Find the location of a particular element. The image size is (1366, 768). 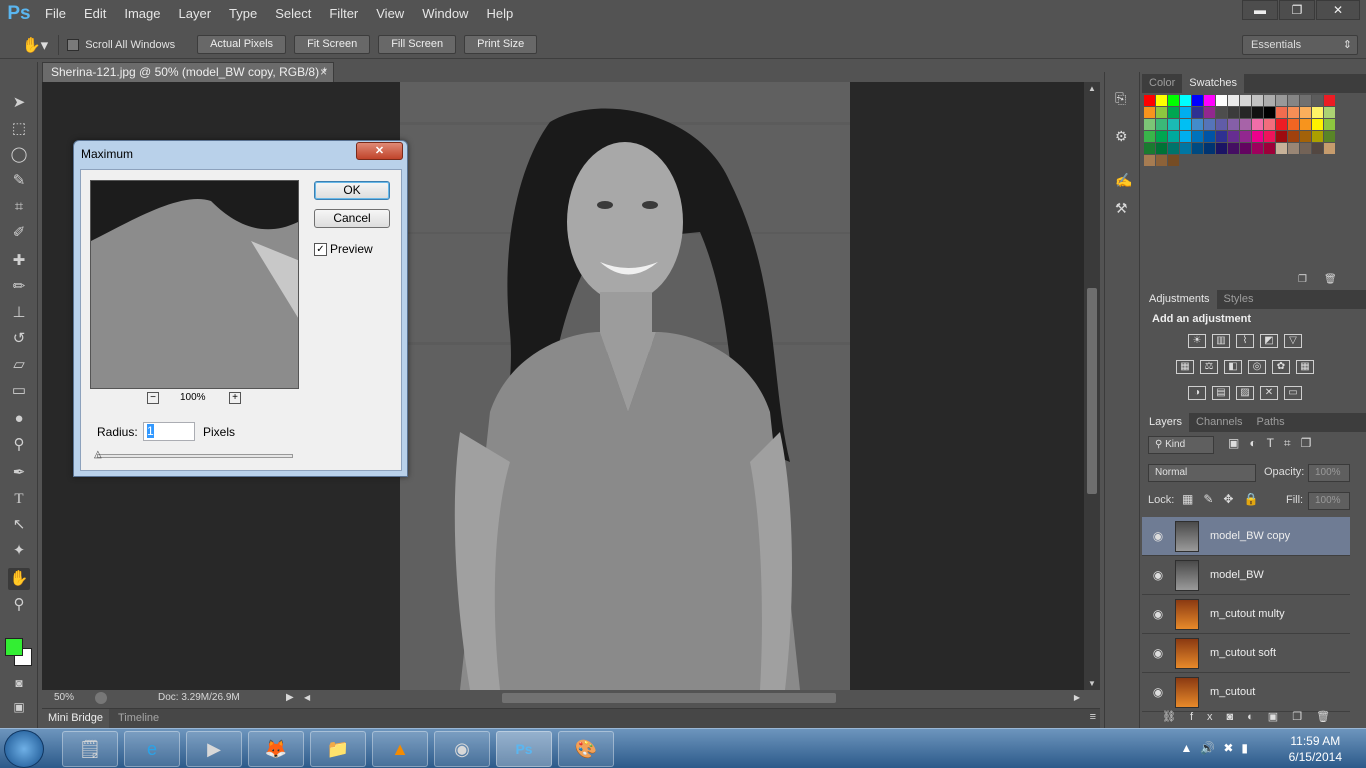

horizontal-scrollbar: ◀ ▶ is located at coordinates (694, 698).